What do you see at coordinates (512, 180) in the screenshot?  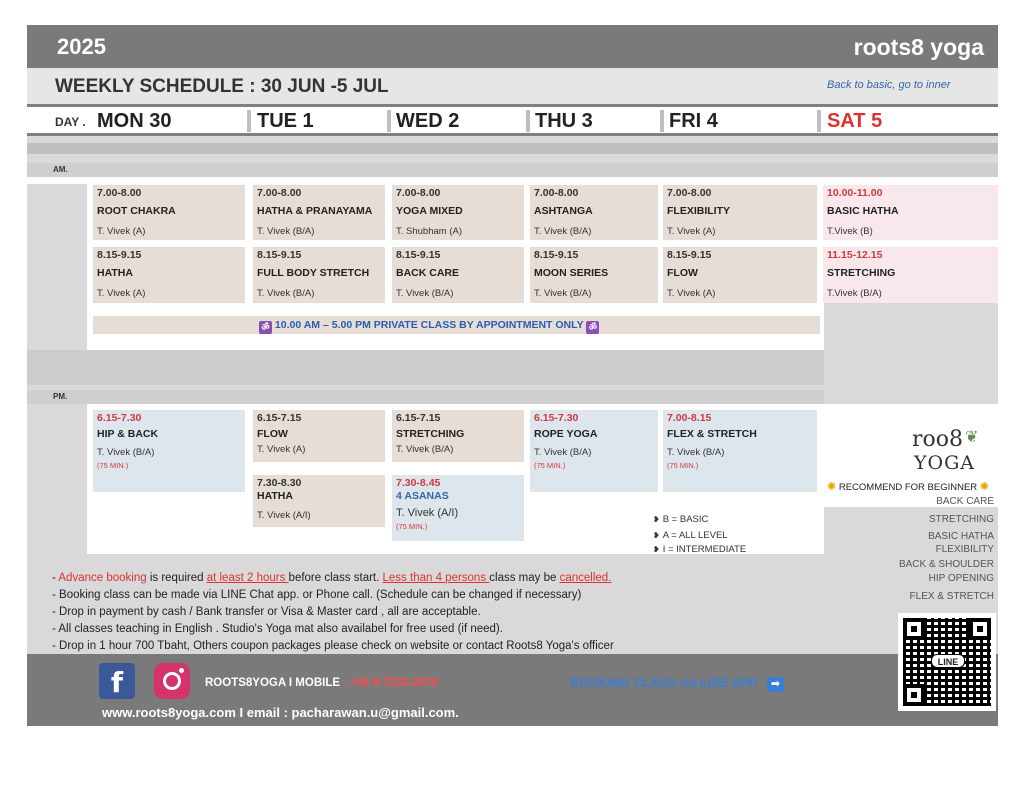 I see `white-strip` at bounding box center [512, 180].